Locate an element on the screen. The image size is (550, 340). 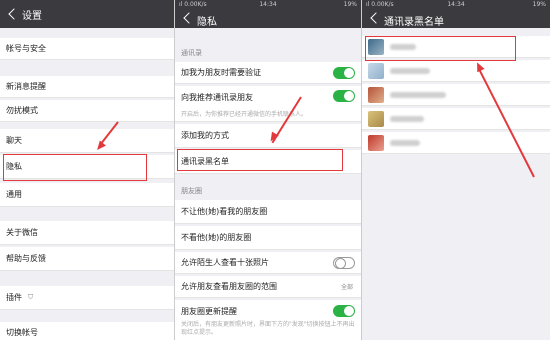
stranger-view-row: 允许陌生人查看十张照片 is located at coordinates (268, 263).